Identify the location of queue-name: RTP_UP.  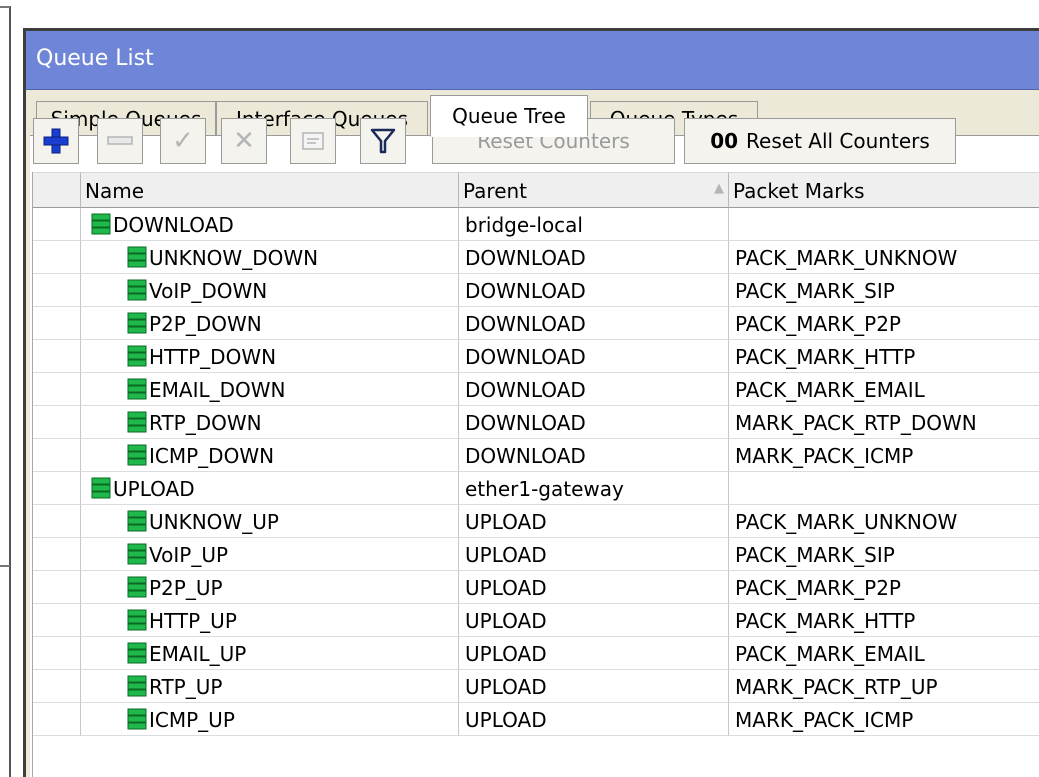
(186, 687).